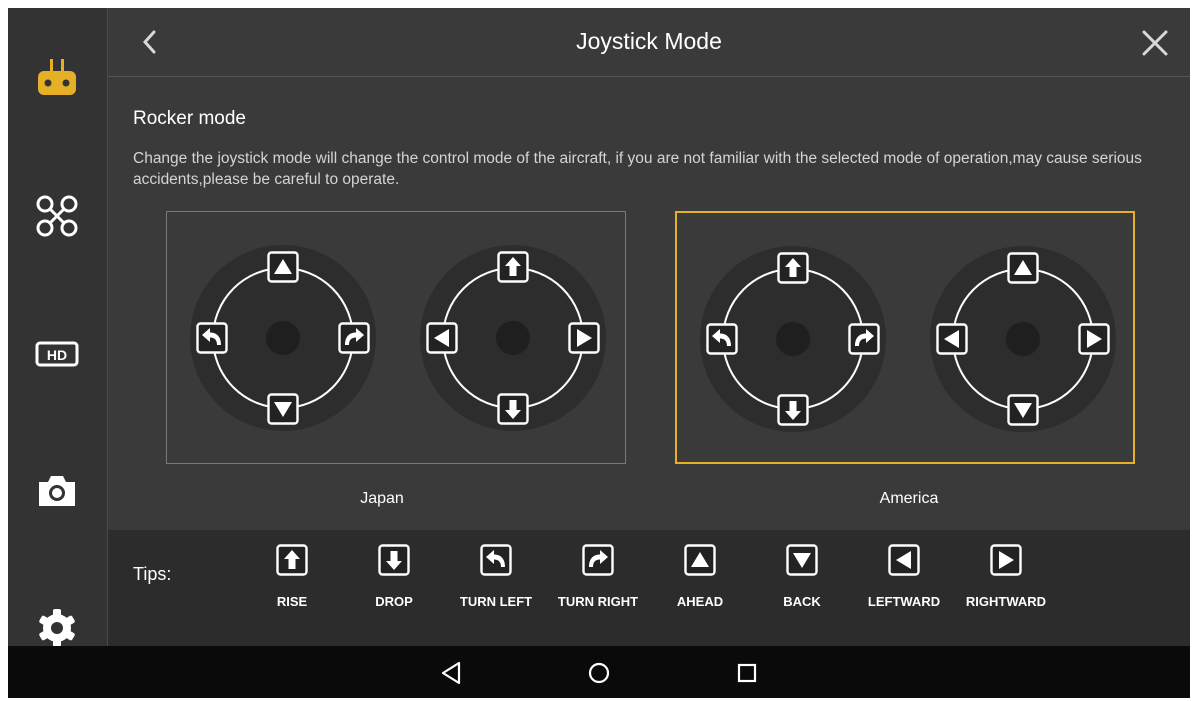  I want to click on mode-option-japan, so click(396, 337).